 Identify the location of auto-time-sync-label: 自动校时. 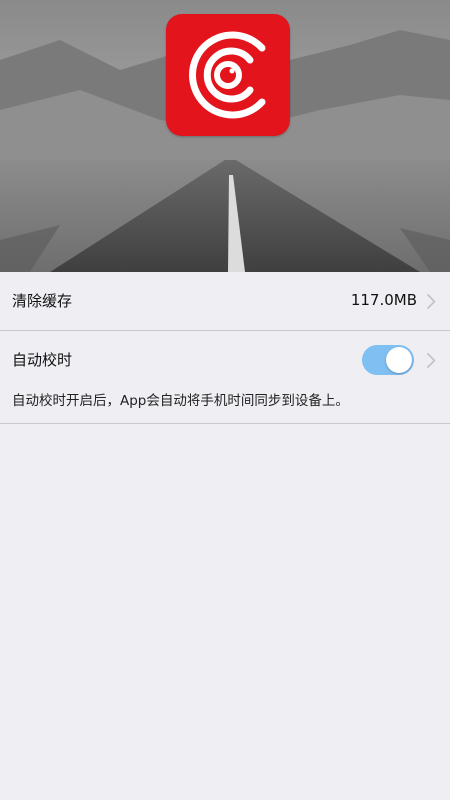
(42, 360).